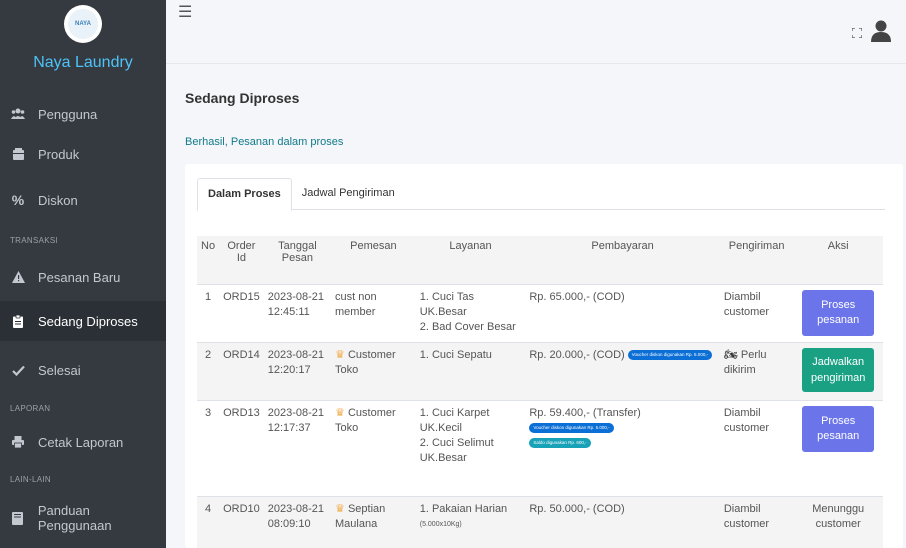 The width and height of the screenshot is (906, 548). What do you see at coordinates (244, 194) in the screenshot?
I see `tab-dalam-proses: Dalam Proses` at bounding box center [244, 194].